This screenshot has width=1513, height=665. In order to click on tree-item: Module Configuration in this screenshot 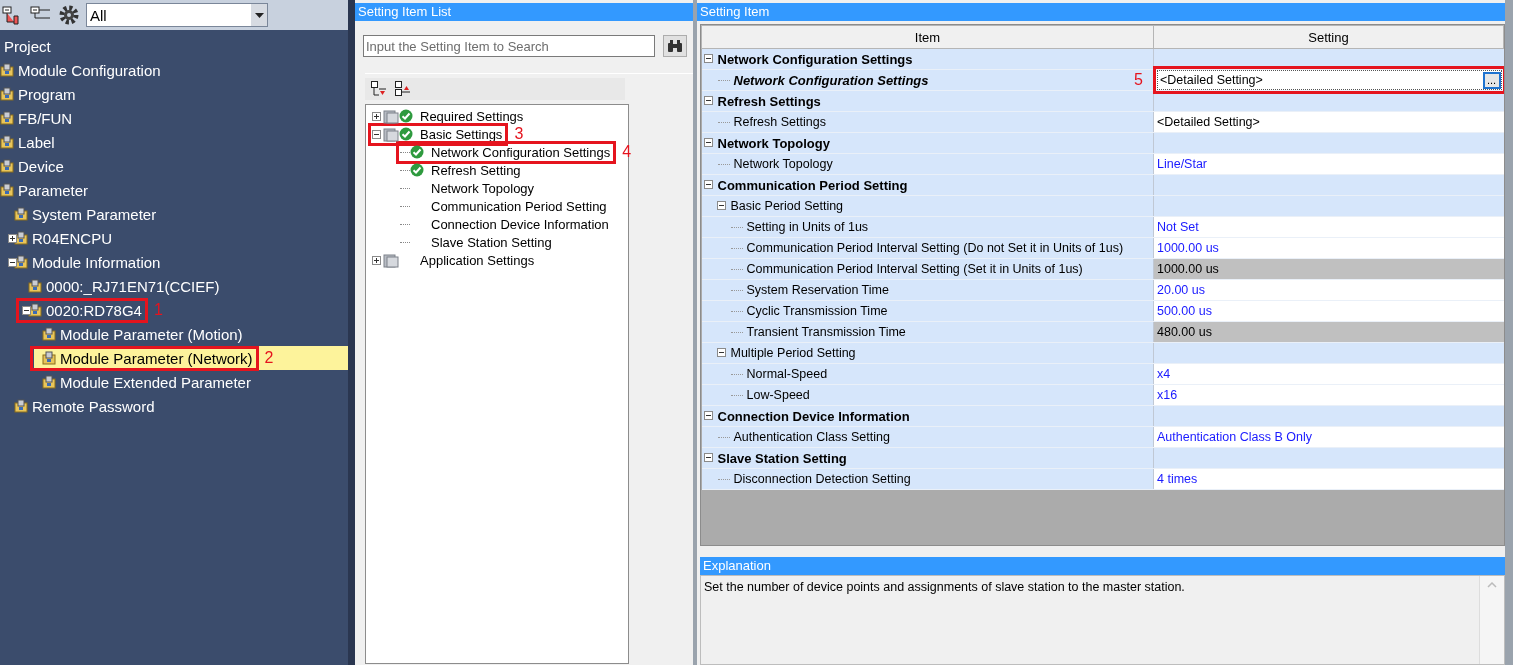, I will do `click(89, 70)`.